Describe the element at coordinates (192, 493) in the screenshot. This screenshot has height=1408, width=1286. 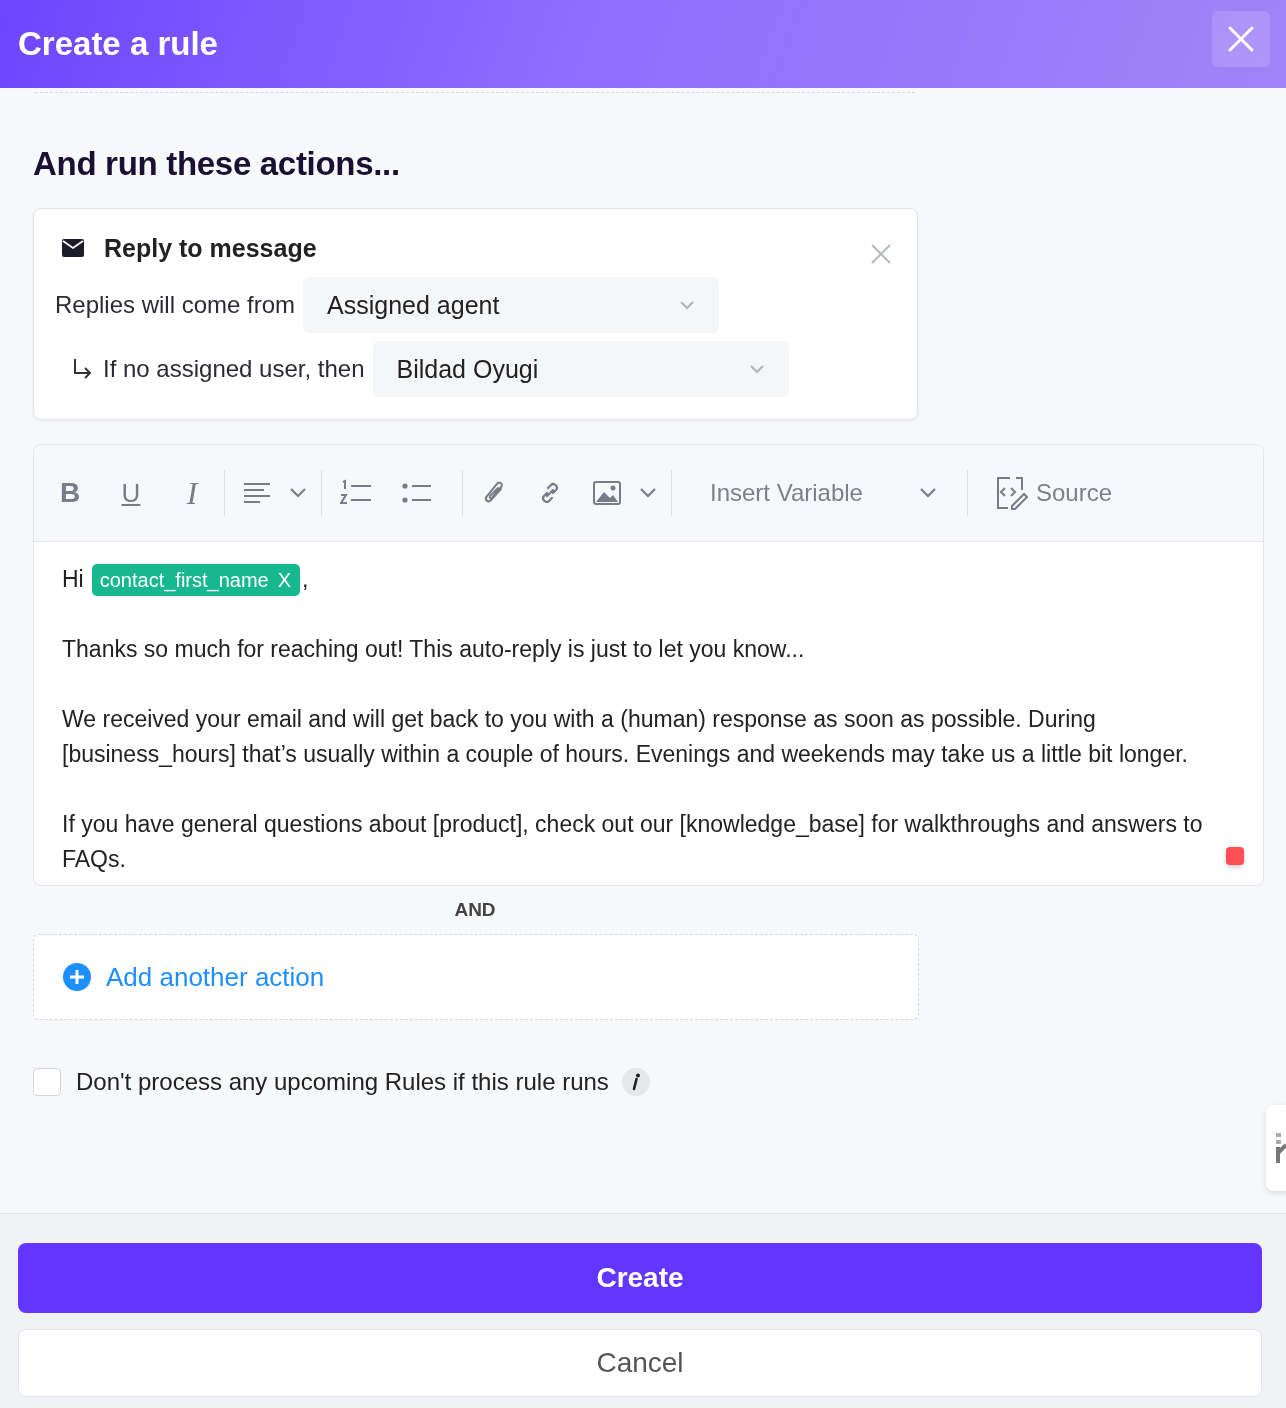
I see `italic-button: I` at that location.